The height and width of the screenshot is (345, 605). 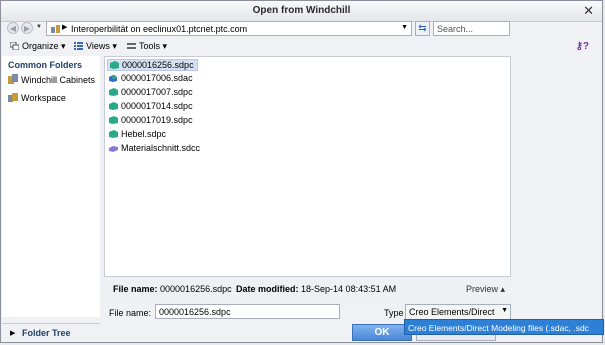 What do you see at coordinates (138, 135) in the screenshot?
I see `file-item: Hebel.sdpc` at bounding box center [138, 135].